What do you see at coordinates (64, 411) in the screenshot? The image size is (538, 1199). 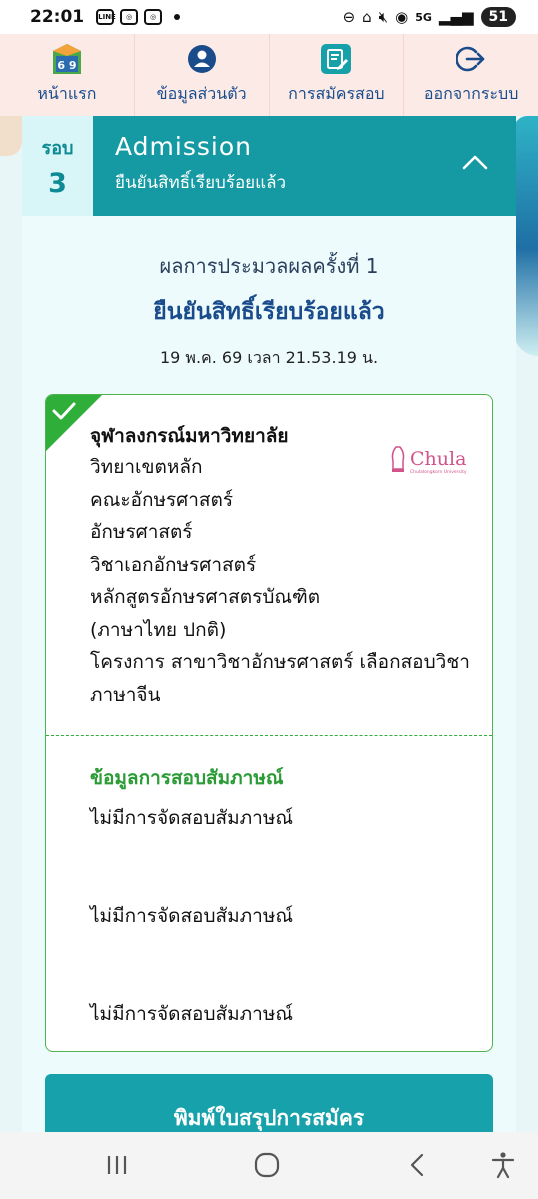 I see `check-icon` at bounding box center [64, 411].